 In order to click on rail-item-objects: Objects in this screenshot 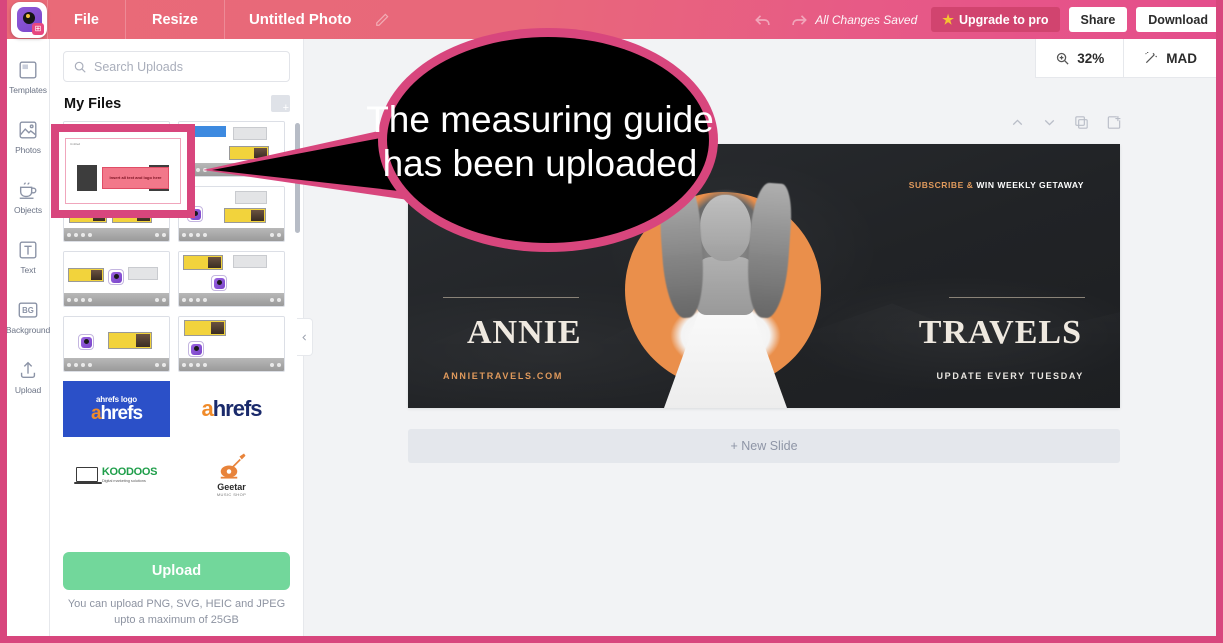, I will do `click(28, 196)`.